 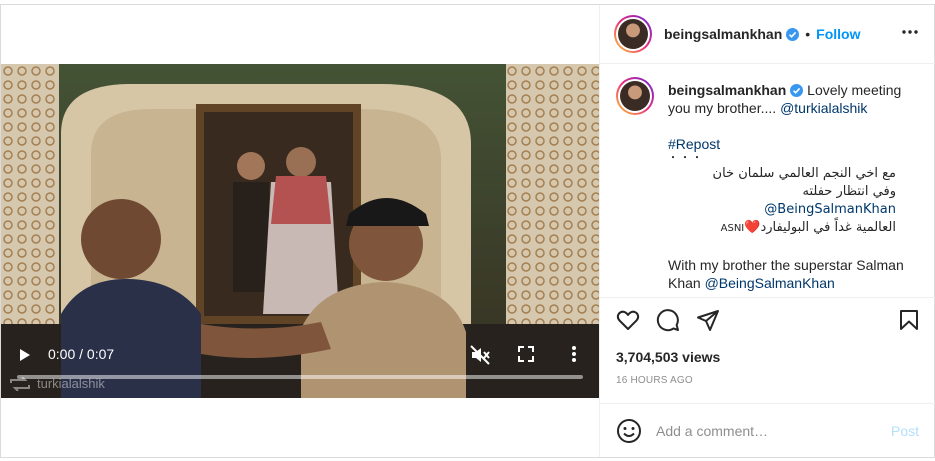 I want to click on play-icon, so click(x=25, y=355).